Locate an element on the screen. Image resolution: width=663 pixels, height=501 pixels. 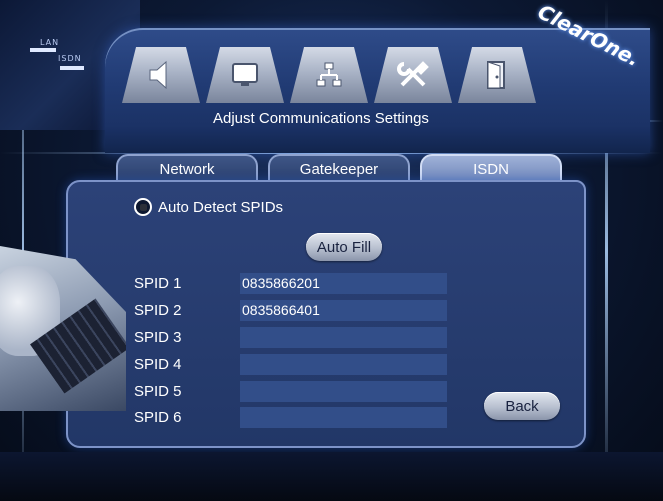
isdn-bar is located at coordinates (72, 68).